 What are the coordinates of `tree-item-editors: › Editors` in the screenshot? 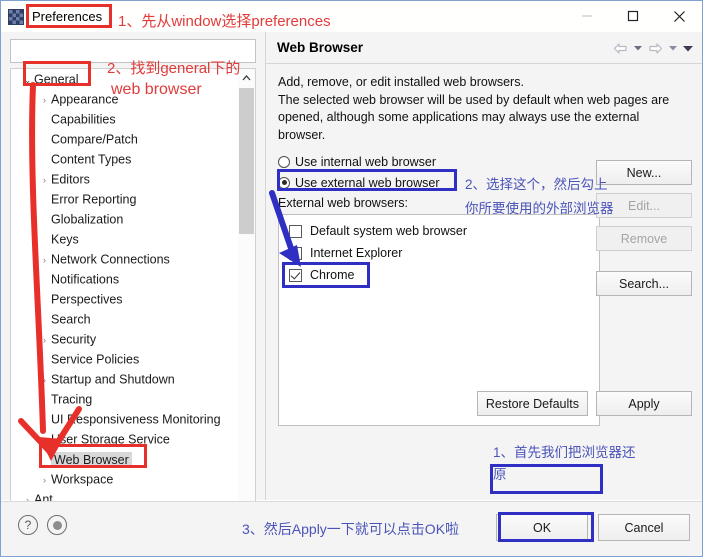 It's located at (133, 179).